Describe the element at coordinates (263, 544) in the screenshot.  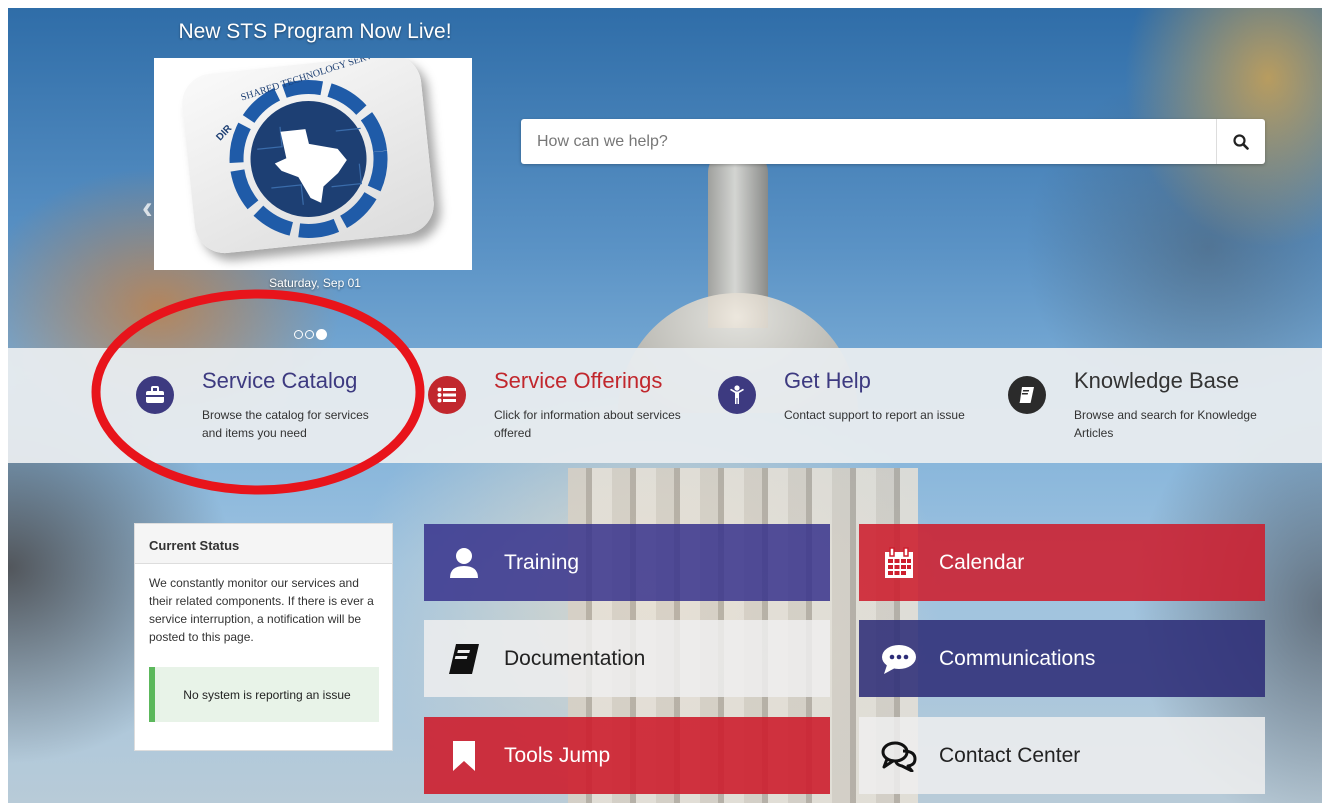
I see `status-heading: Current Status` at that location.